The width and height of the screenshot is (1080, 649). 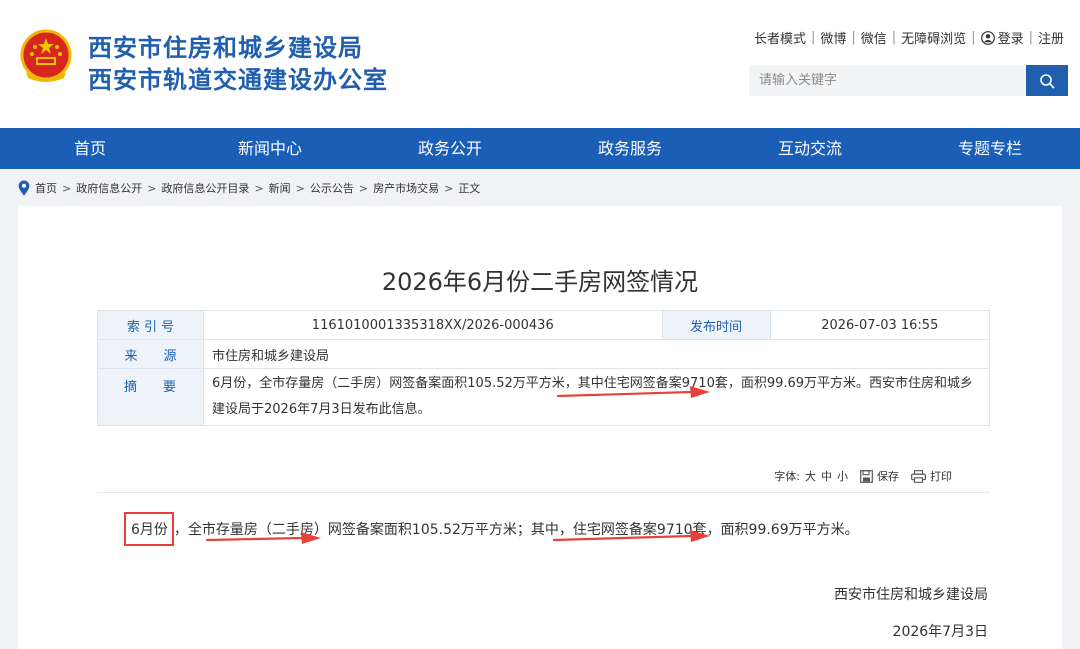 What do you see at coordinates (406, 188) in the screenshot?
I see `breadcrumb-real-estate: 房产市场交易` at bounding box center [406, 188].